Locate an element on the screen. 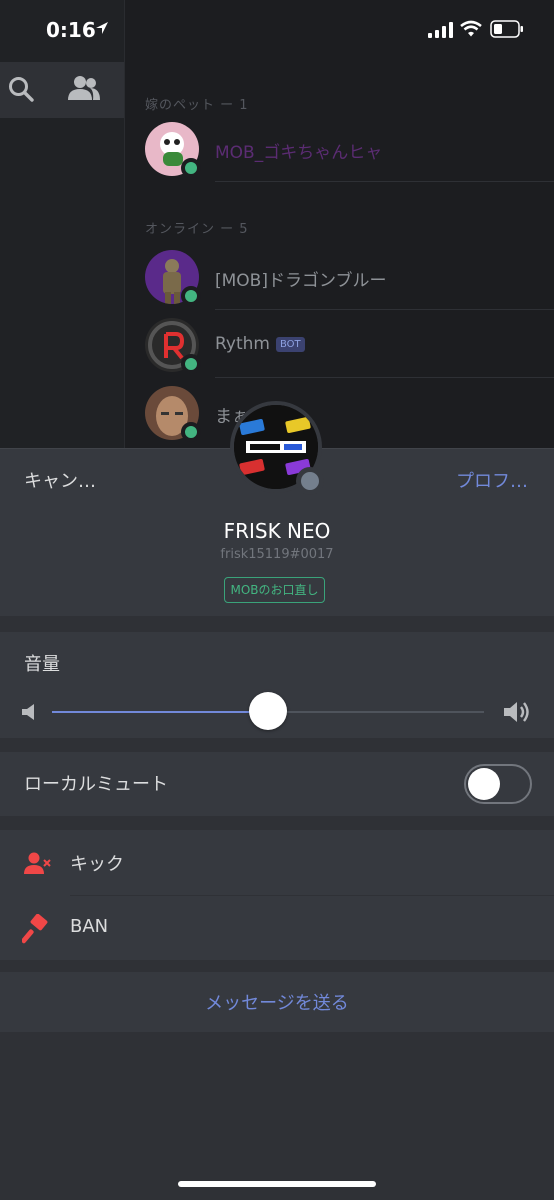 The image size is (554, 1200). member-row: Rythm BOT is located at coordinates (349, 345).